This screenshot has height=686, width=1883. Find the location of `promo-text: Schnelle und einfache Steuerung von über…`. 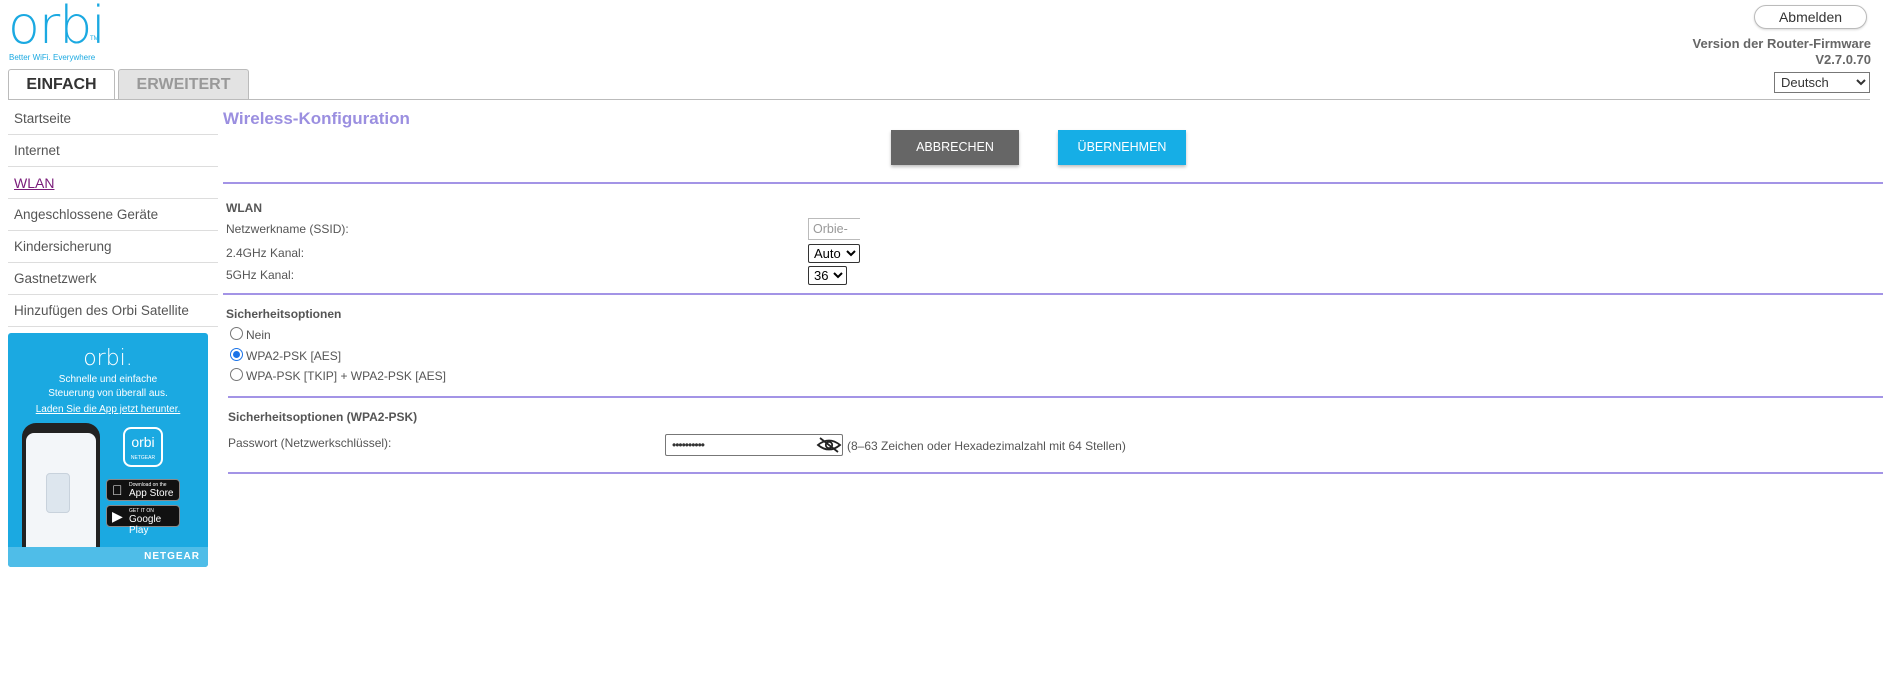

promo-text: Schnelle und einfache Steuerung von über… is located at coordinates (108, 387).